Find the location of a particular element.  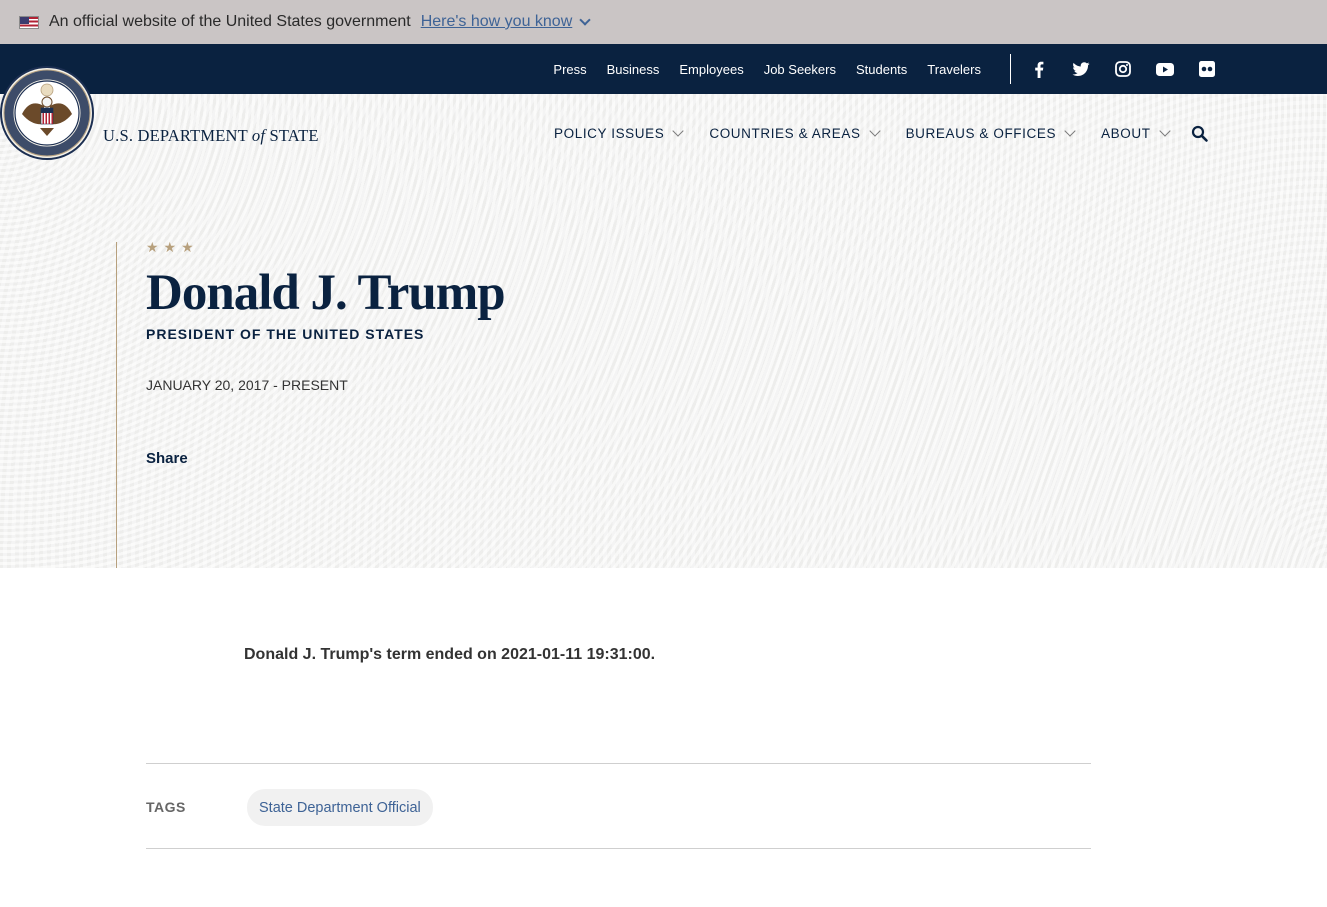

nav-policy-issues-label: POLICY ISSUES is located at coordinates (609, 133).